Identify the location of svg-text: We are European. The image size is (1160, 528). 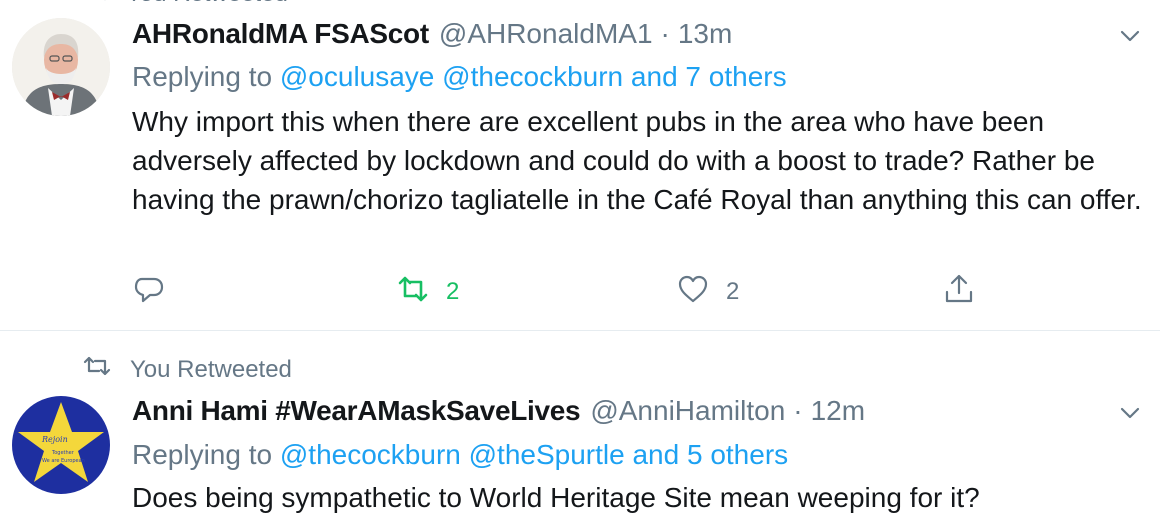
(63, 461).